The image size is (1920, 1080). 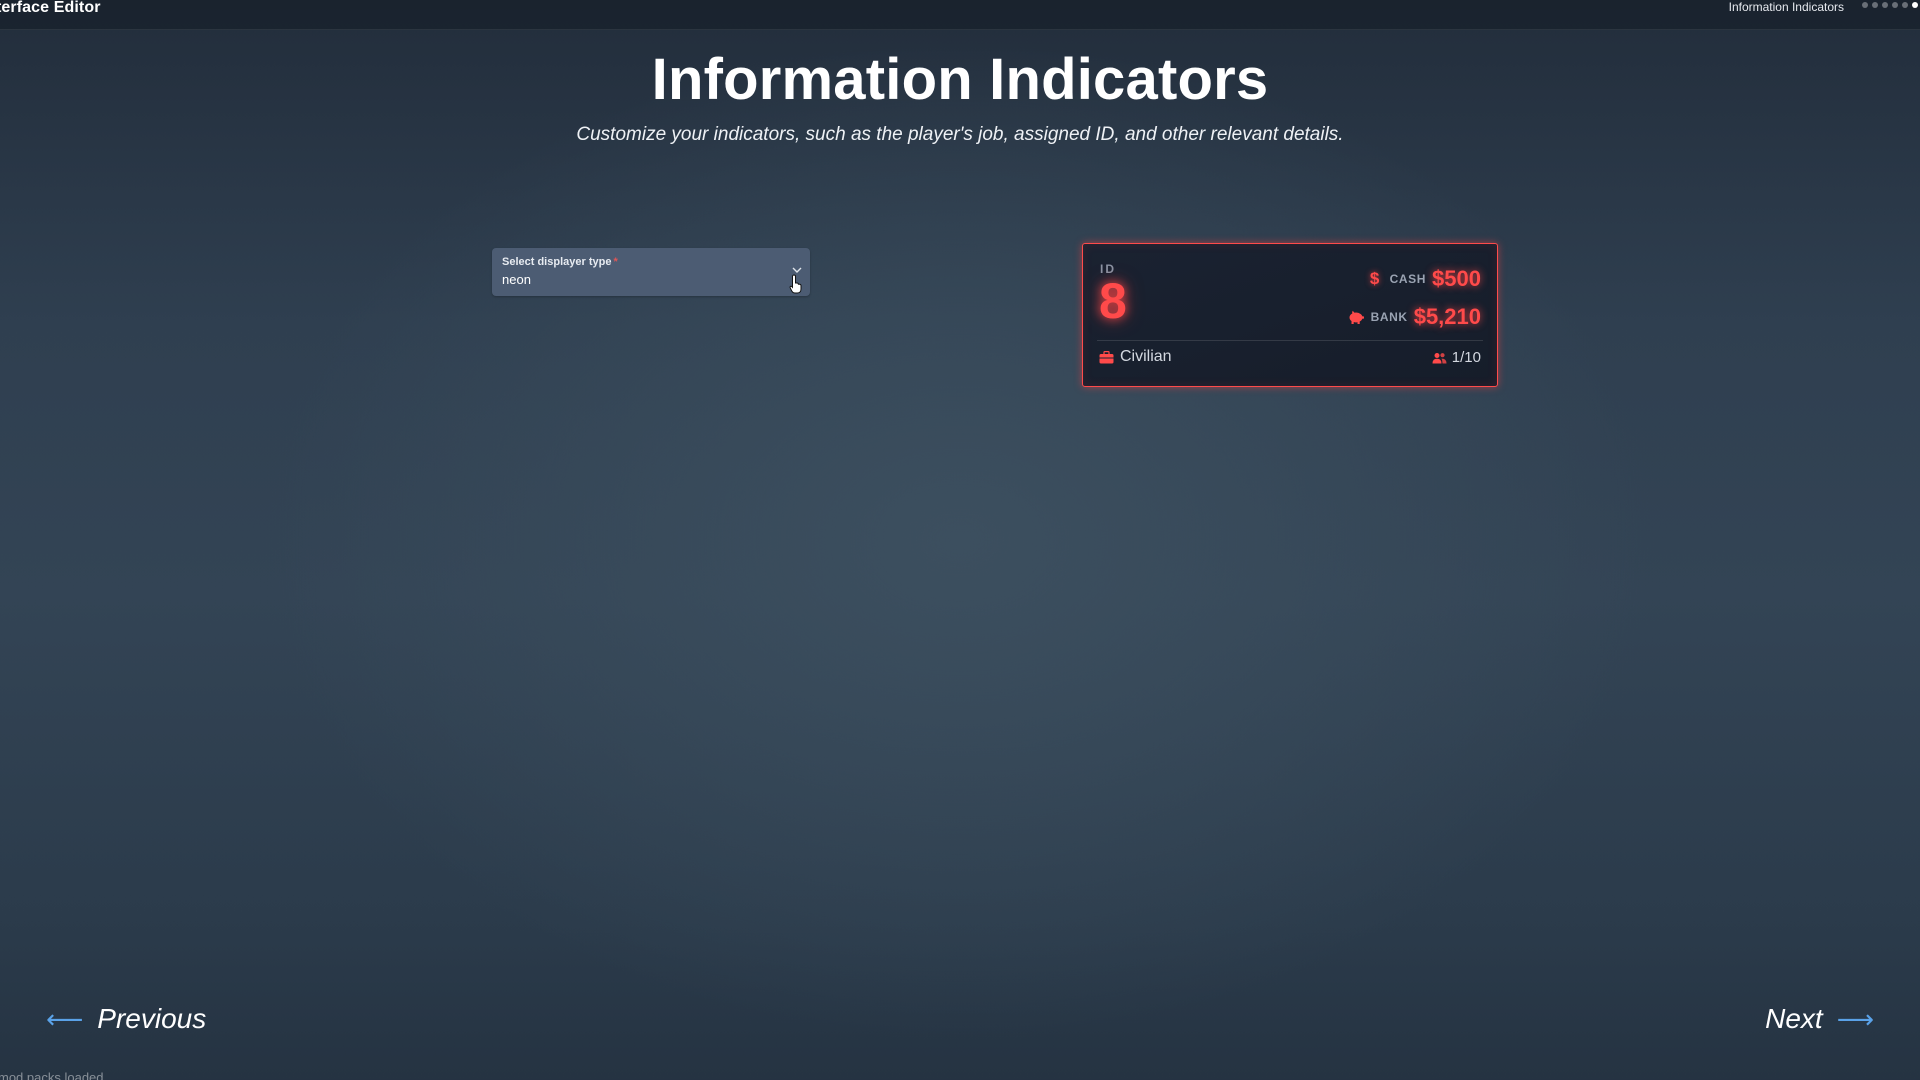 I want to click on arrow-left-icon: ⟵, so click(x=65, y=1018).